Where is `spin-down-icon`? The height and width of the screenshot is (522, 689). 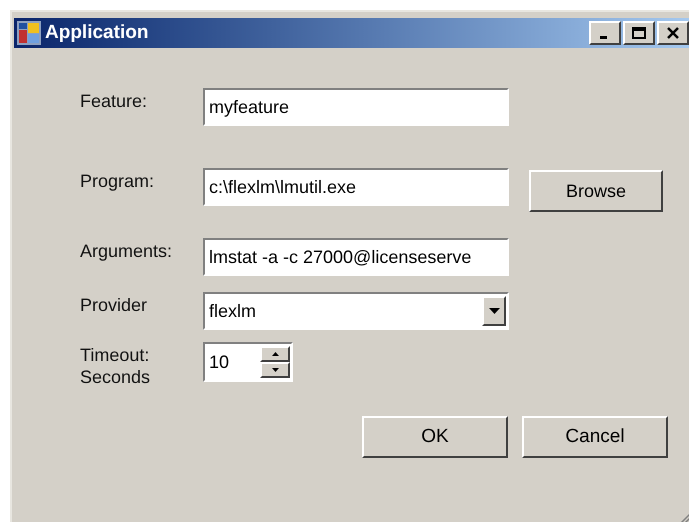
spin-down-icon is located at coordinates (275, 370).